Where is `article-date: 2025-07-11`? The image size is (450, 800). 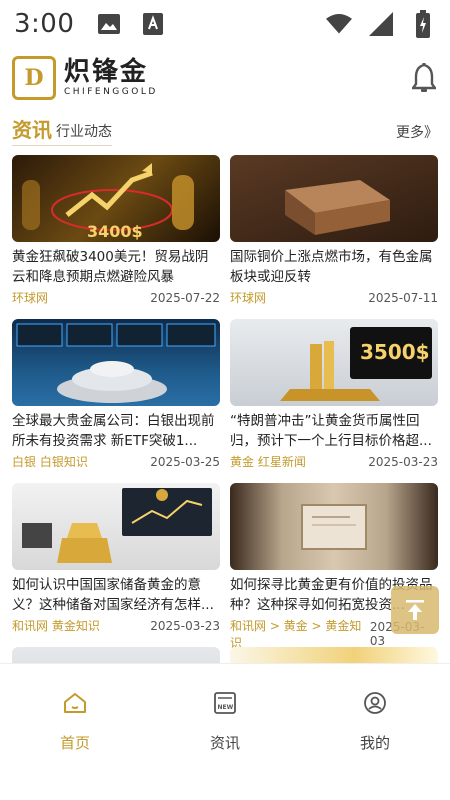
article-date: 2025-07-11 is located at coordinates (403, 297).